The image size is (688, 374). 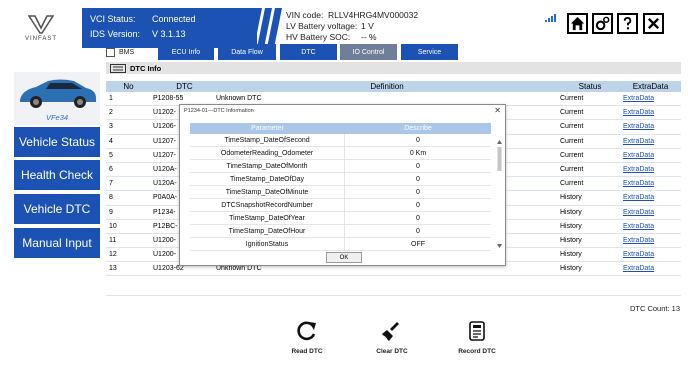 I want to click on dialog-row: TimeStamp_DateOfDay 0, so click(x=340, y=179).